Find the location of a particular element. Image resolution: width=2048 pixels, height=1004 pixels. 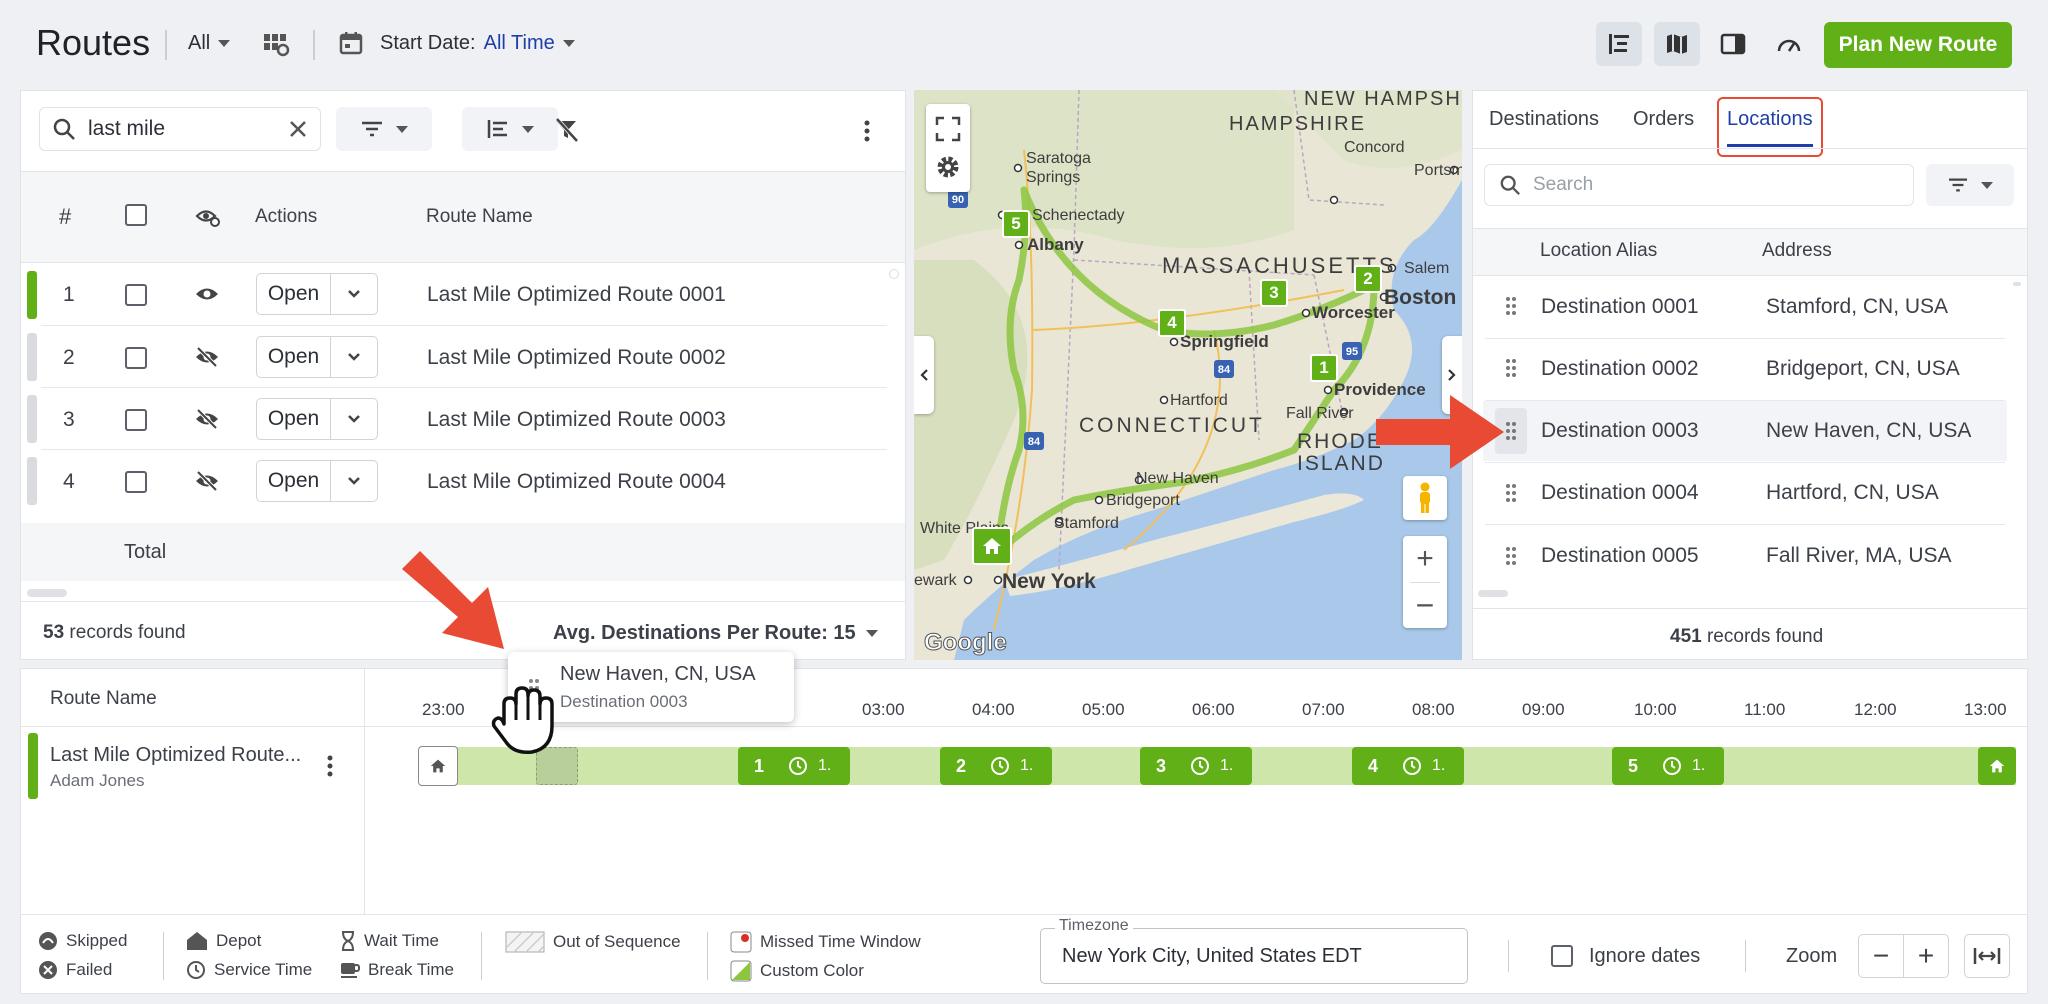

timeline-stop-4: 4 1. is located at coordinates (1408, 766).